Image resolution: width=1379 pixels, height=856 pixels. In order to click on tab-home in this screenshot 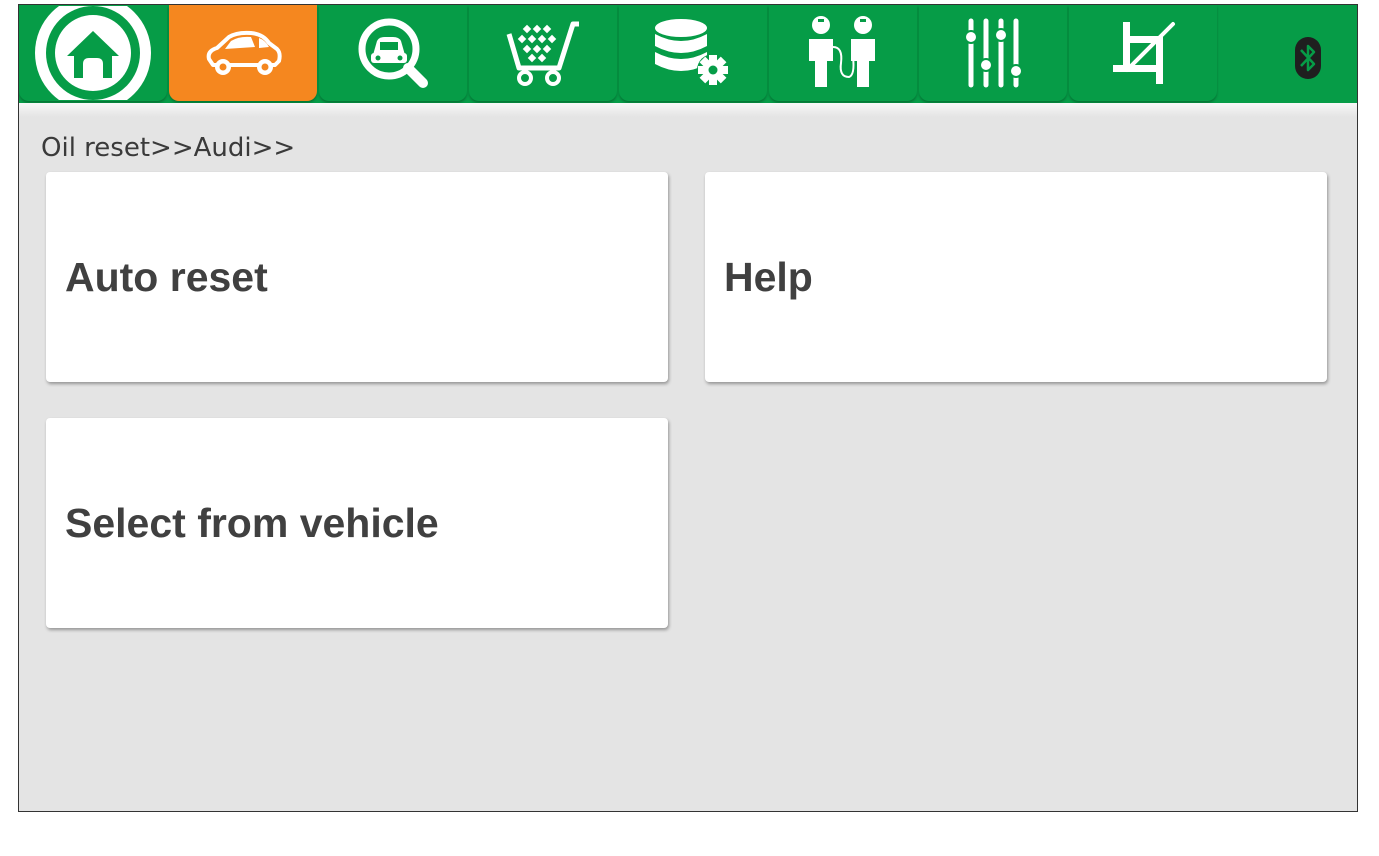, I will do `click(93, 53)`.